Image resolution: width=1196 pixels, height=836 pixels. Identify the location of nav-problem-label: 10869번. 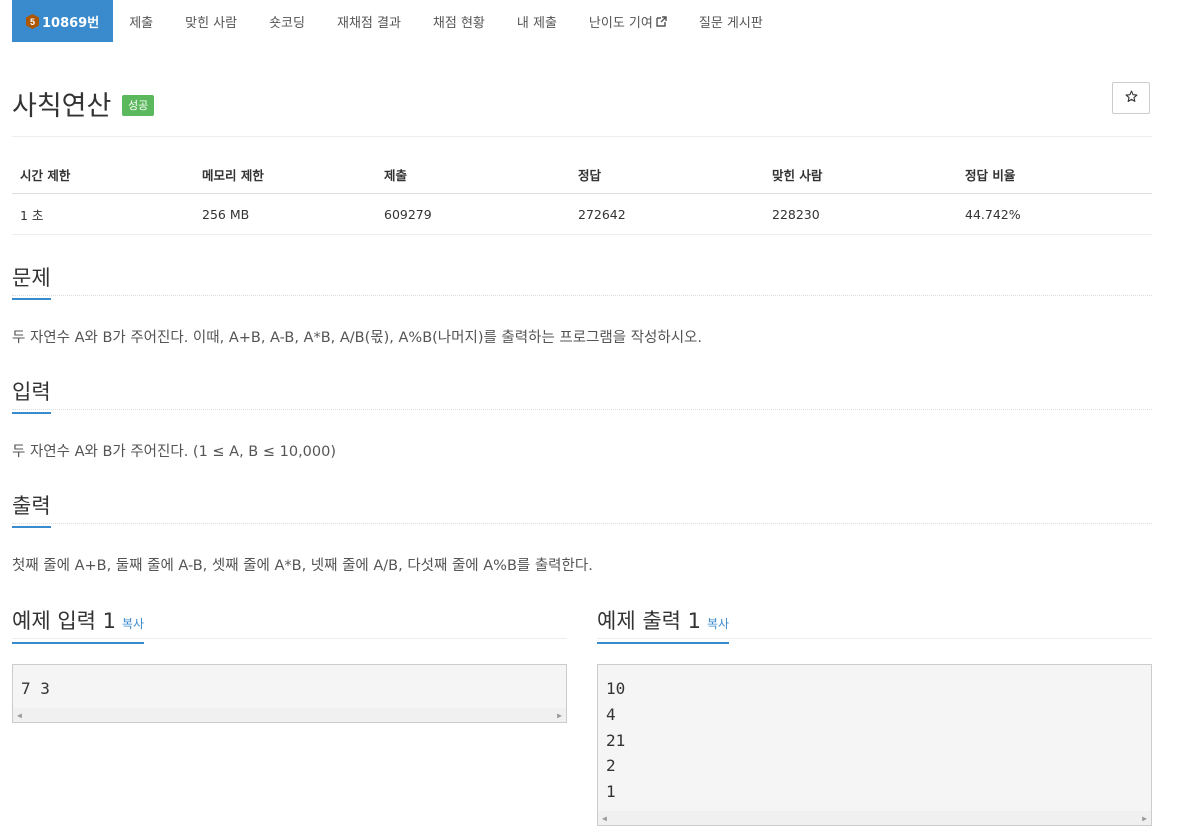
(71, 23).